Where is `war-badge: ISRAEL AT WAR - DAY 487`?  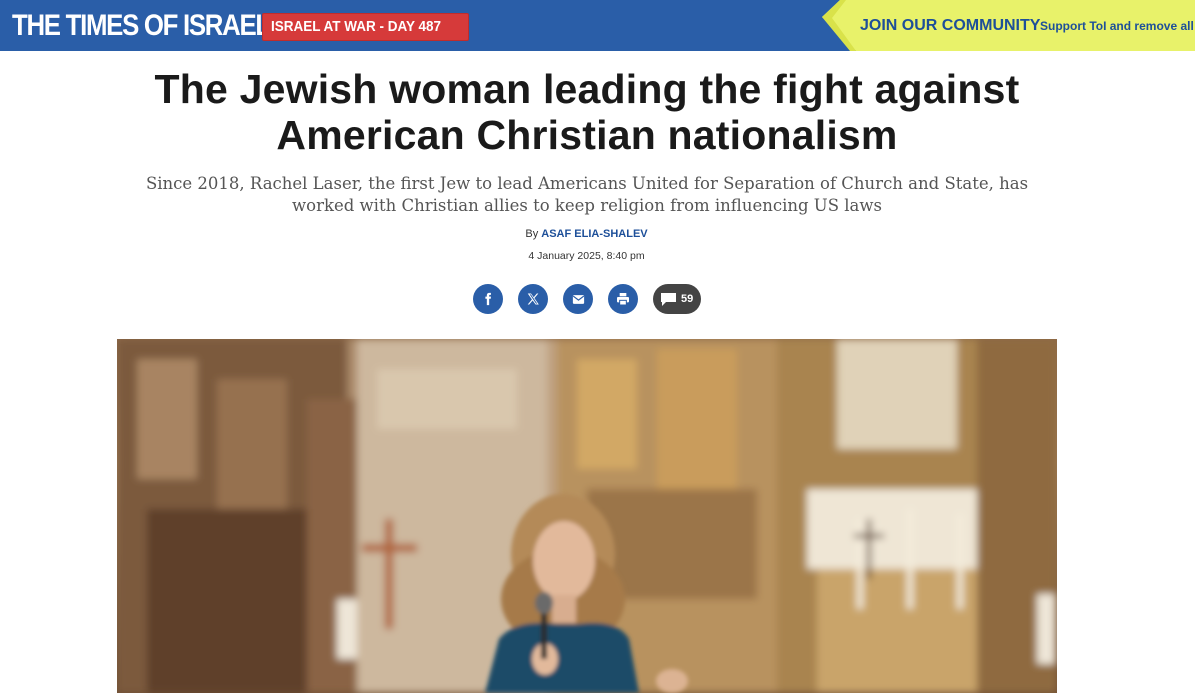
war-badge: ISRAEL AT WAR - DAY 487 is located at coordinates (365, 27).